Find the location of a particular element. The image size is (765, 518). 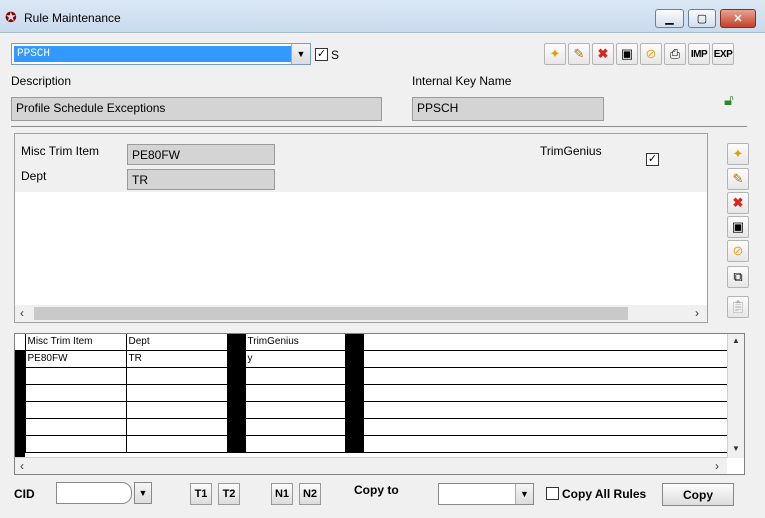

close-button: ✕ is located at coordinates (738, 18).